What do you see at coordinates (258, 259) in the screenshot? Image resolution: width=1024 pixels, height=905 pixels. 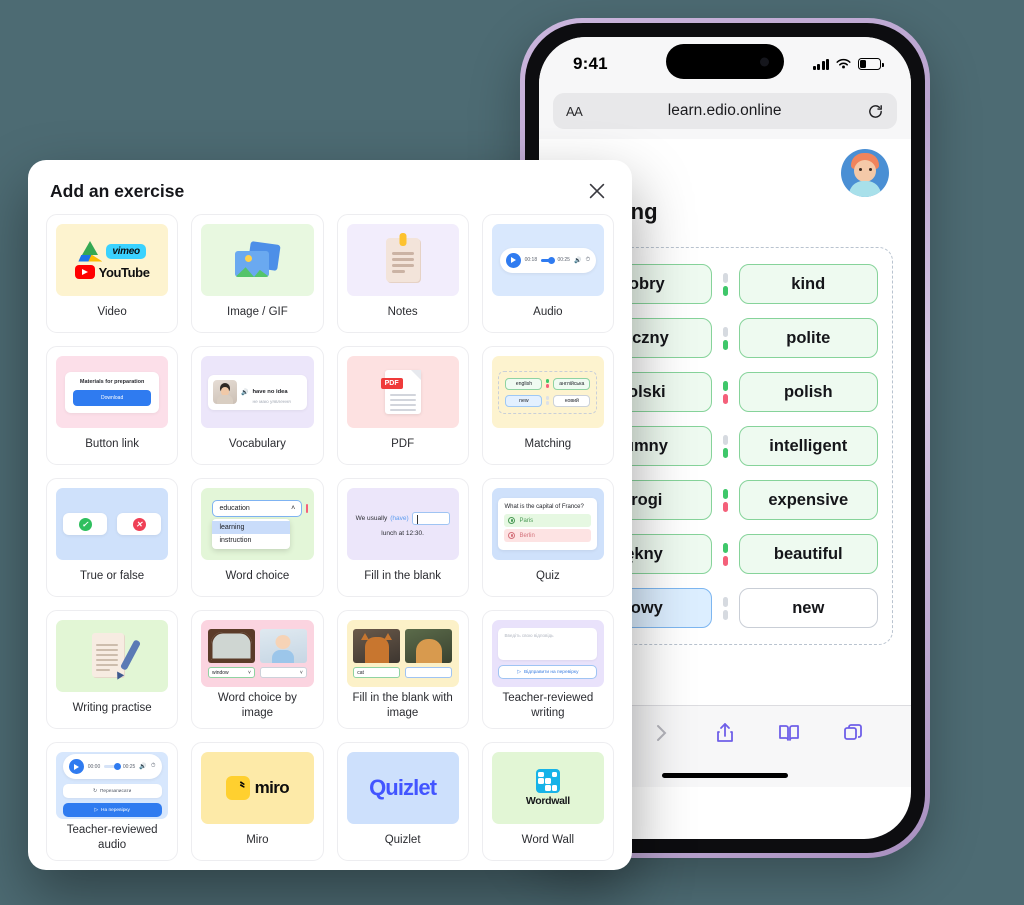 I see `image-icon` at bounding box center [258, 259].